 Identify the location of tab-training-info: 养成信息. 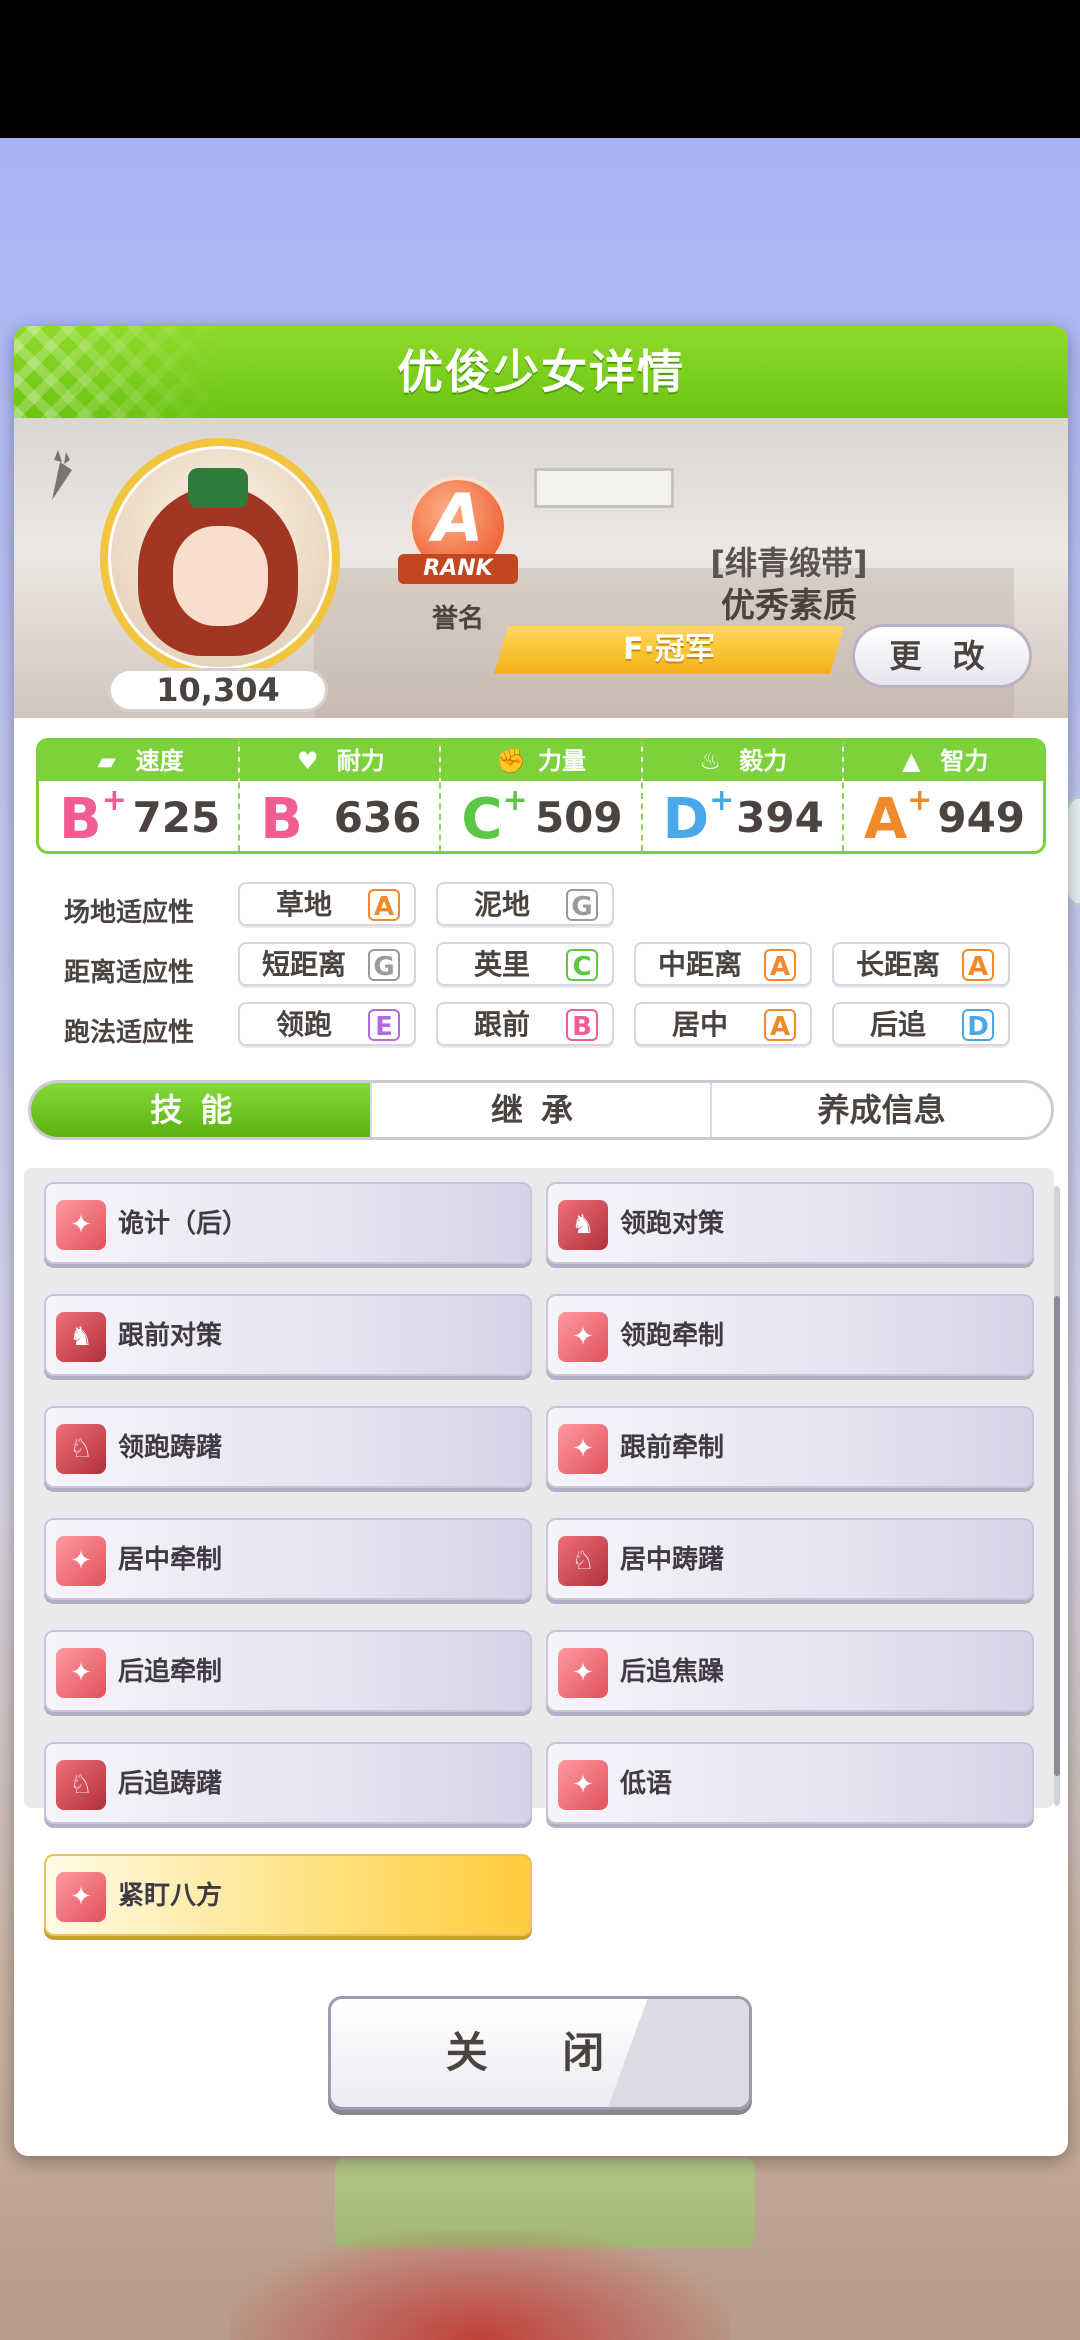
(881, 1110).